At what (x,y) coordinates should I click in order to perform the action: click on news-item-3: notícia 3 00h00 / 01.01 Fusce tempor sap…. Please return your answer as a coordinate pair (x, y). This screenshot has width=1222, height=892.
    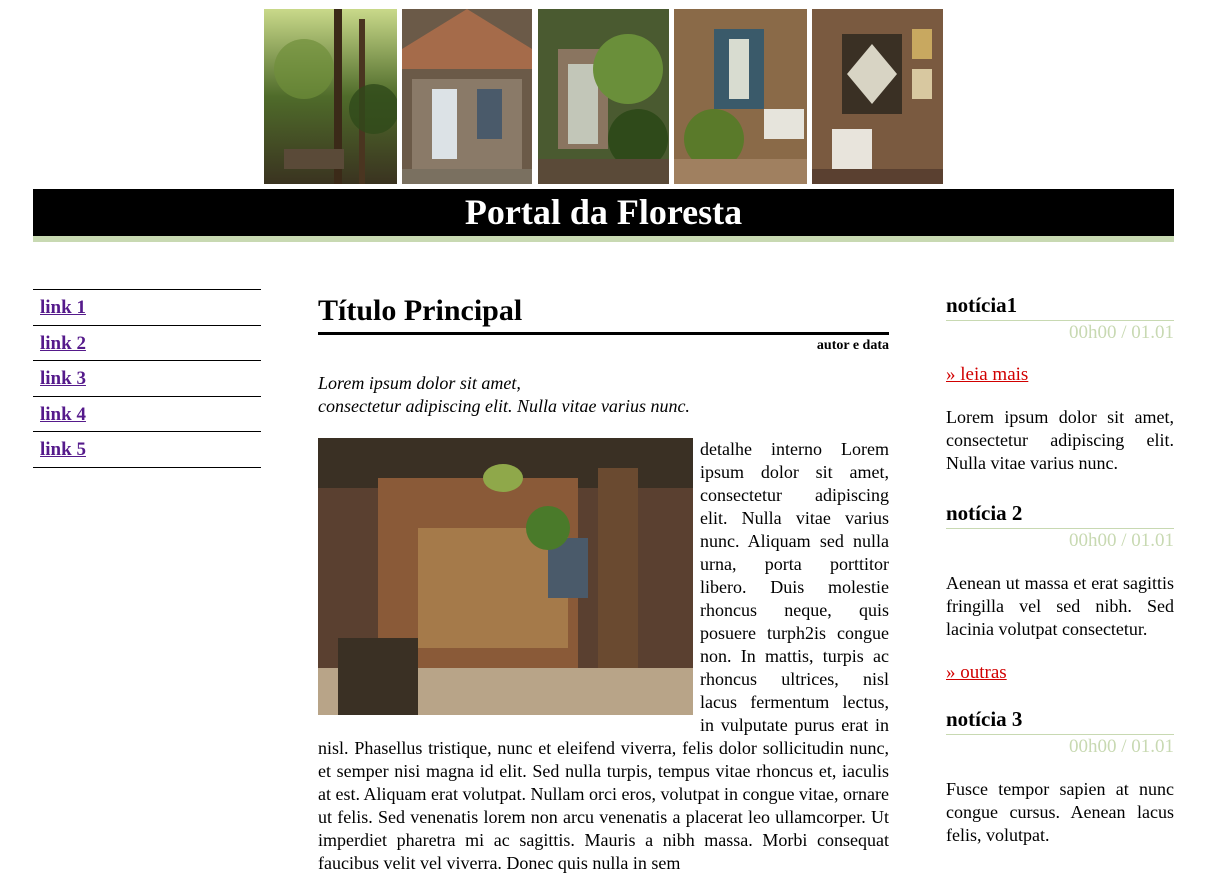
    Looking at the image, I should click on (1060, 775).